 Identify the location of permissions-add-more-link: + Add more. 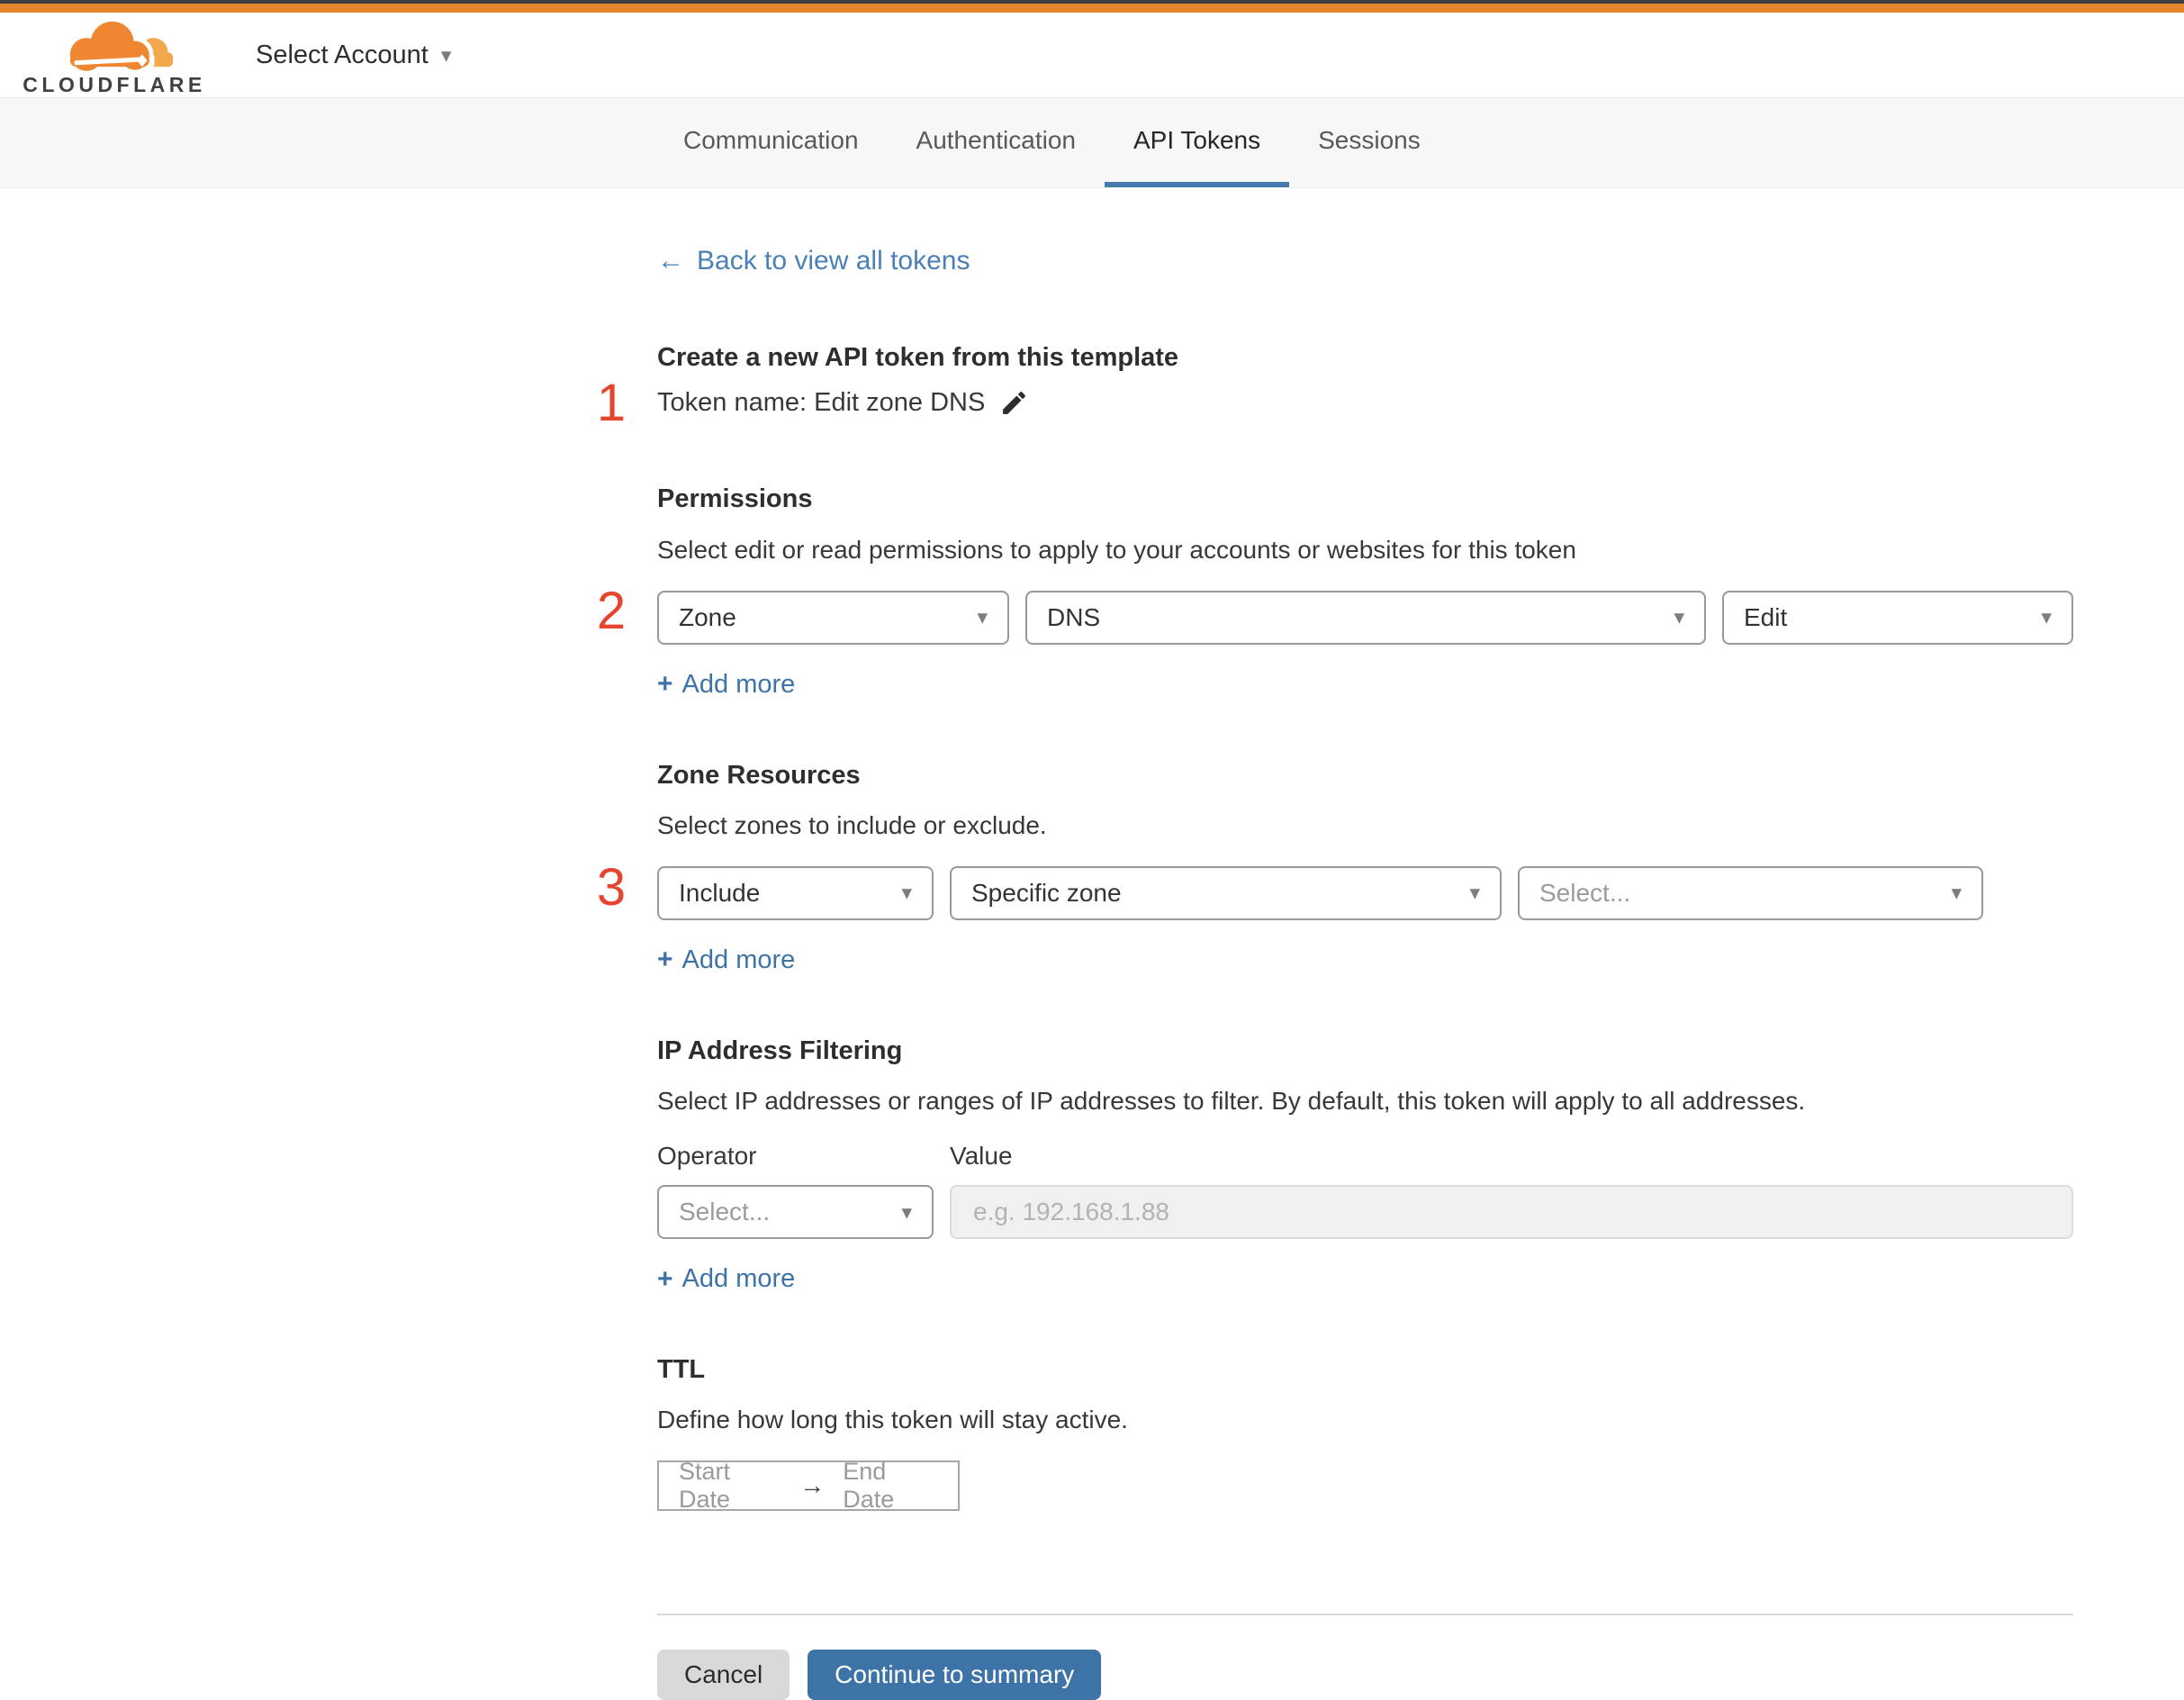
(726, 685).